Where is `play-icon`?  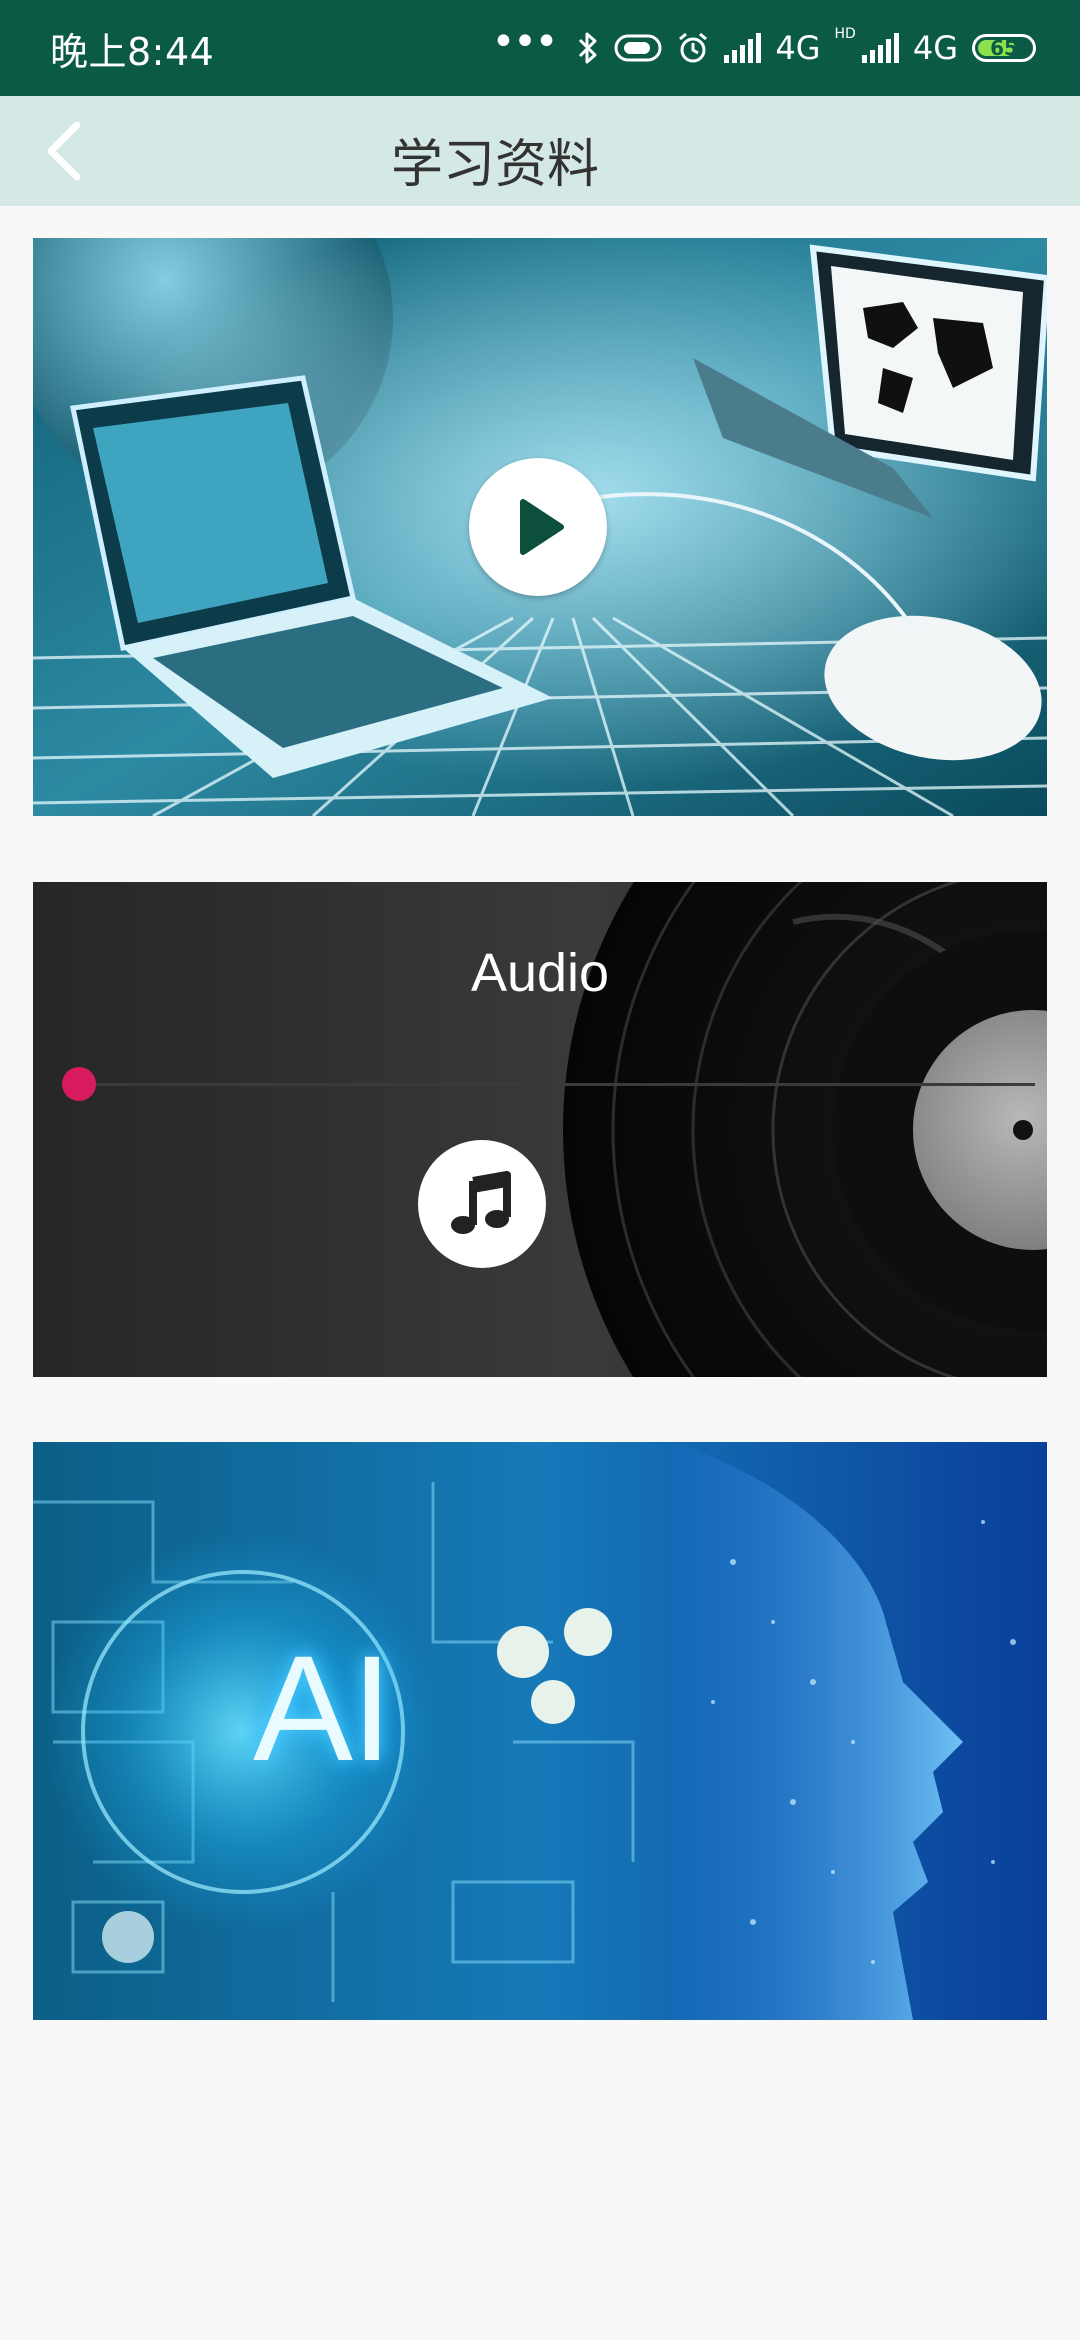 play-icon is located at coordinates (542, 527).